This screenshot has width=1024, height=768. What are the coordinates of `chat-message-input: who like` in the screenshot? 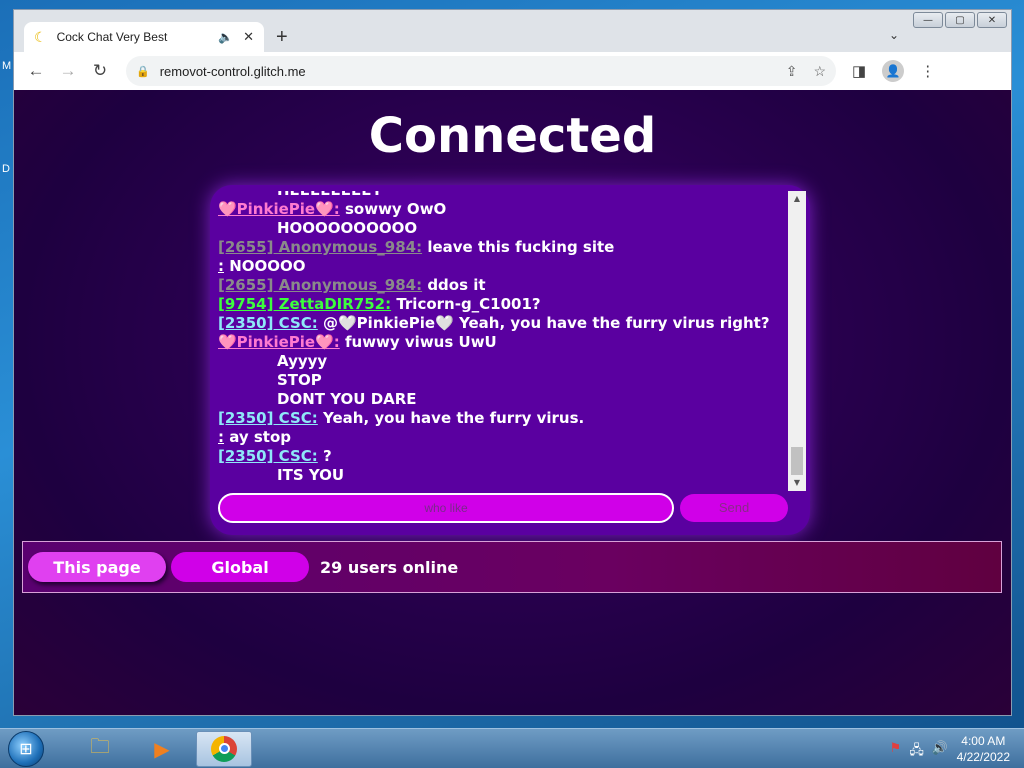 It's located at (446, 508).